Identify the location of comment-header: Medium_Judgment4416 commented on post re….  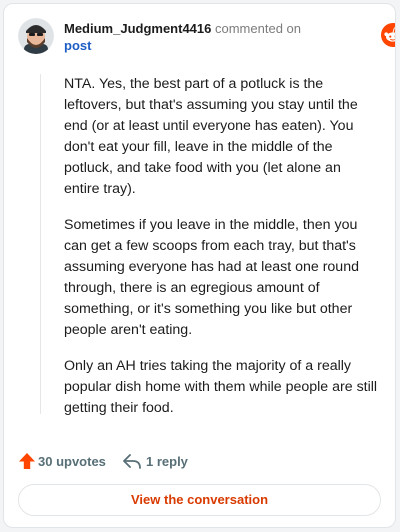
(206, 38).